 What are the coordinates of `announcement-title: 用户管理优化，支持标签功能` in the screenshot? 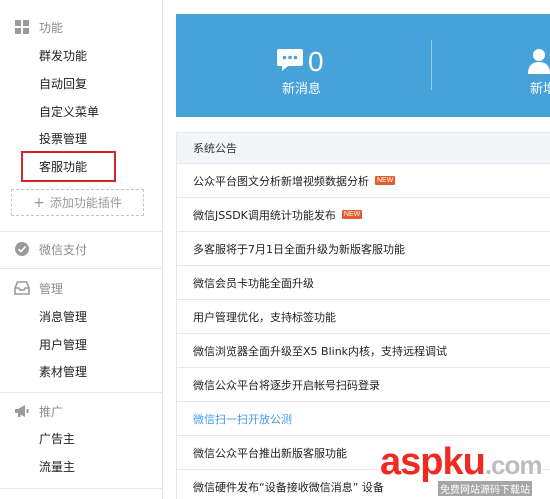 It's located at (264, 317).